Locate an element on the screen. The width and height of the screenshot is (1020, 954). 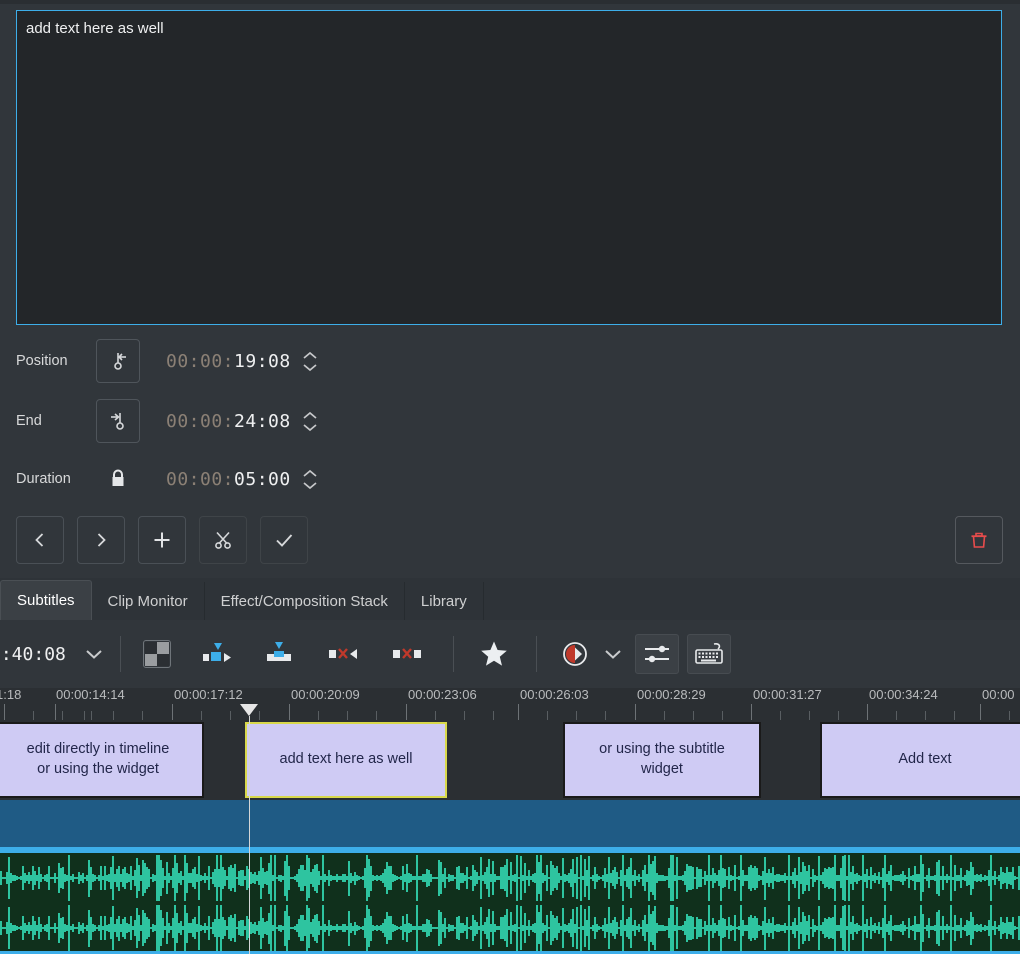
ruler-label: 00:00:17:12 is located at coordinates (208, 695).